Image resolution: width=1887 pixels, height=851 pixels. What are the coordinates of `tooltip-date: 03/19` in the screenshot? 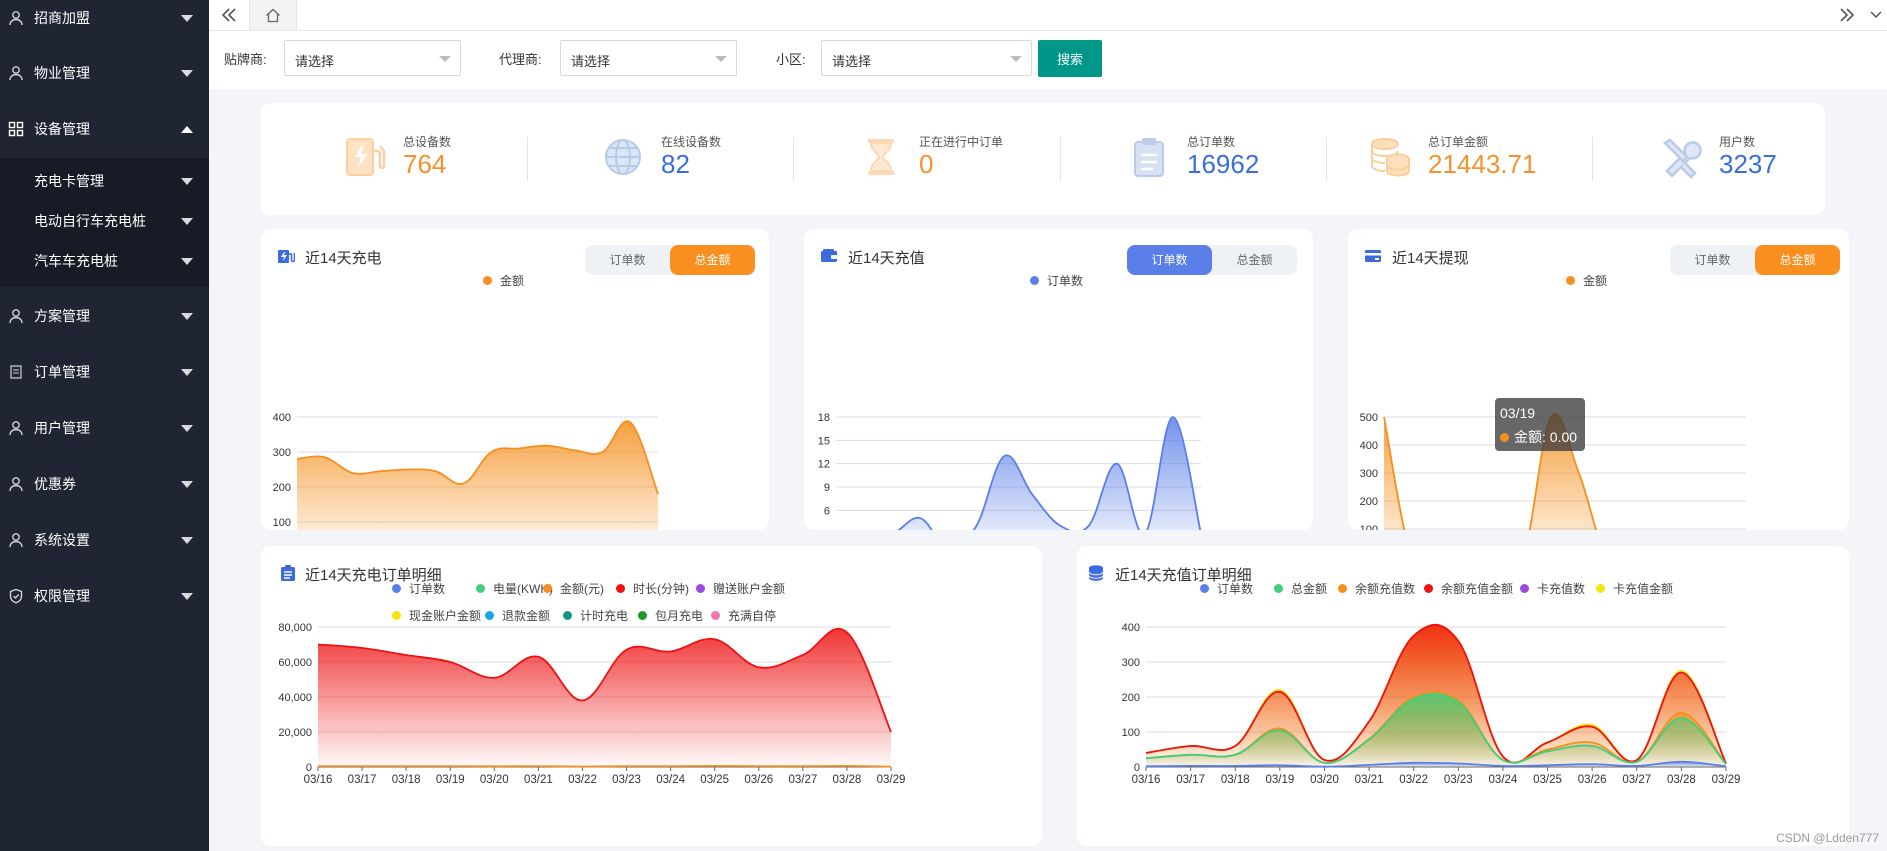 It's located at (1518, 413).